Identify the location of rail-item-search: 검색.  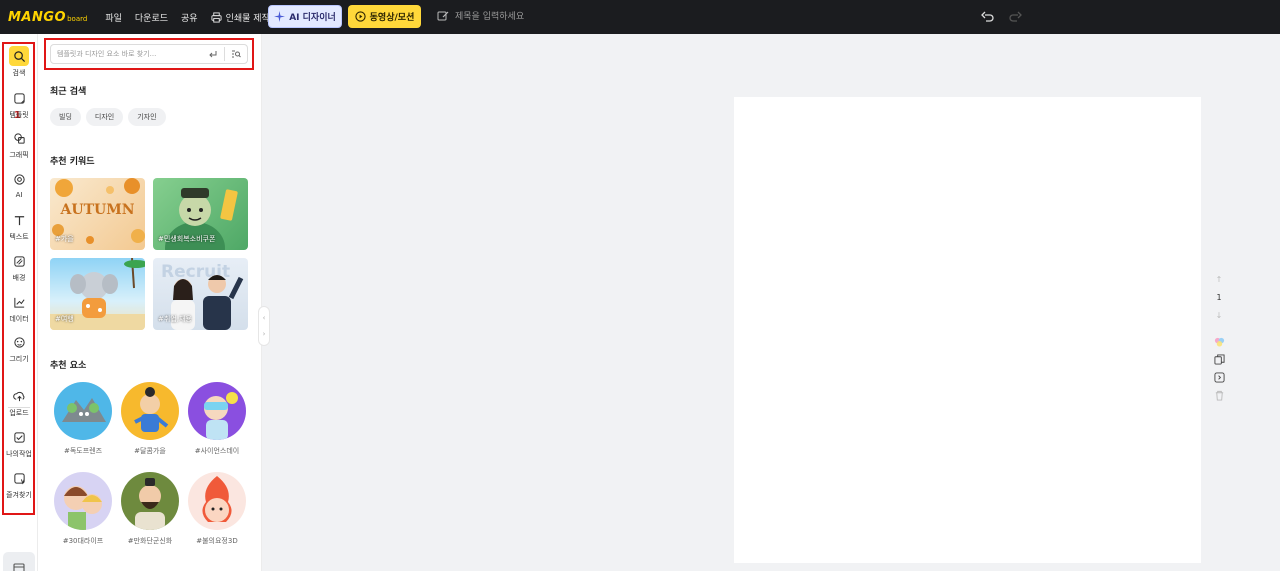
(19, 62).